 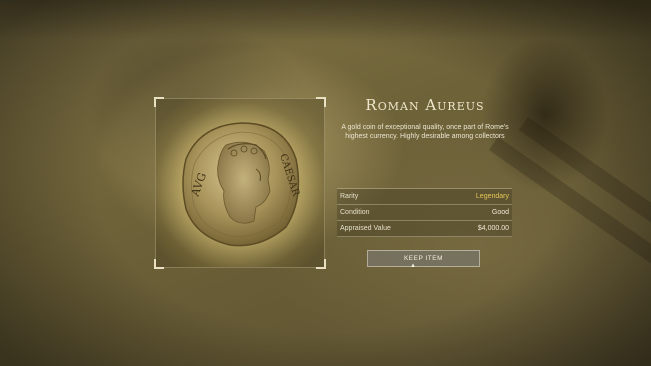 What do you see at coordinates (349, 196) in the screenshot?
I see `stat-label: Rarity` at bounding box center [349, 196].